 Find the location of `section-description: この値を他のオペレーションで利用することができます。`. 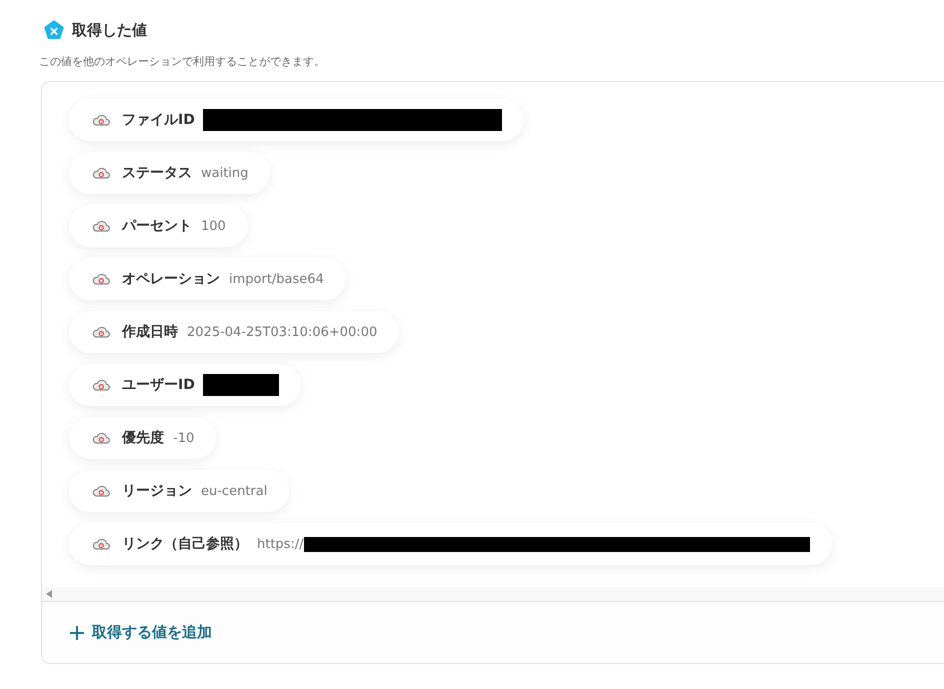

section-description: この値を他のオペレーションで利用することができます。 is located at coordinates (182, 61).